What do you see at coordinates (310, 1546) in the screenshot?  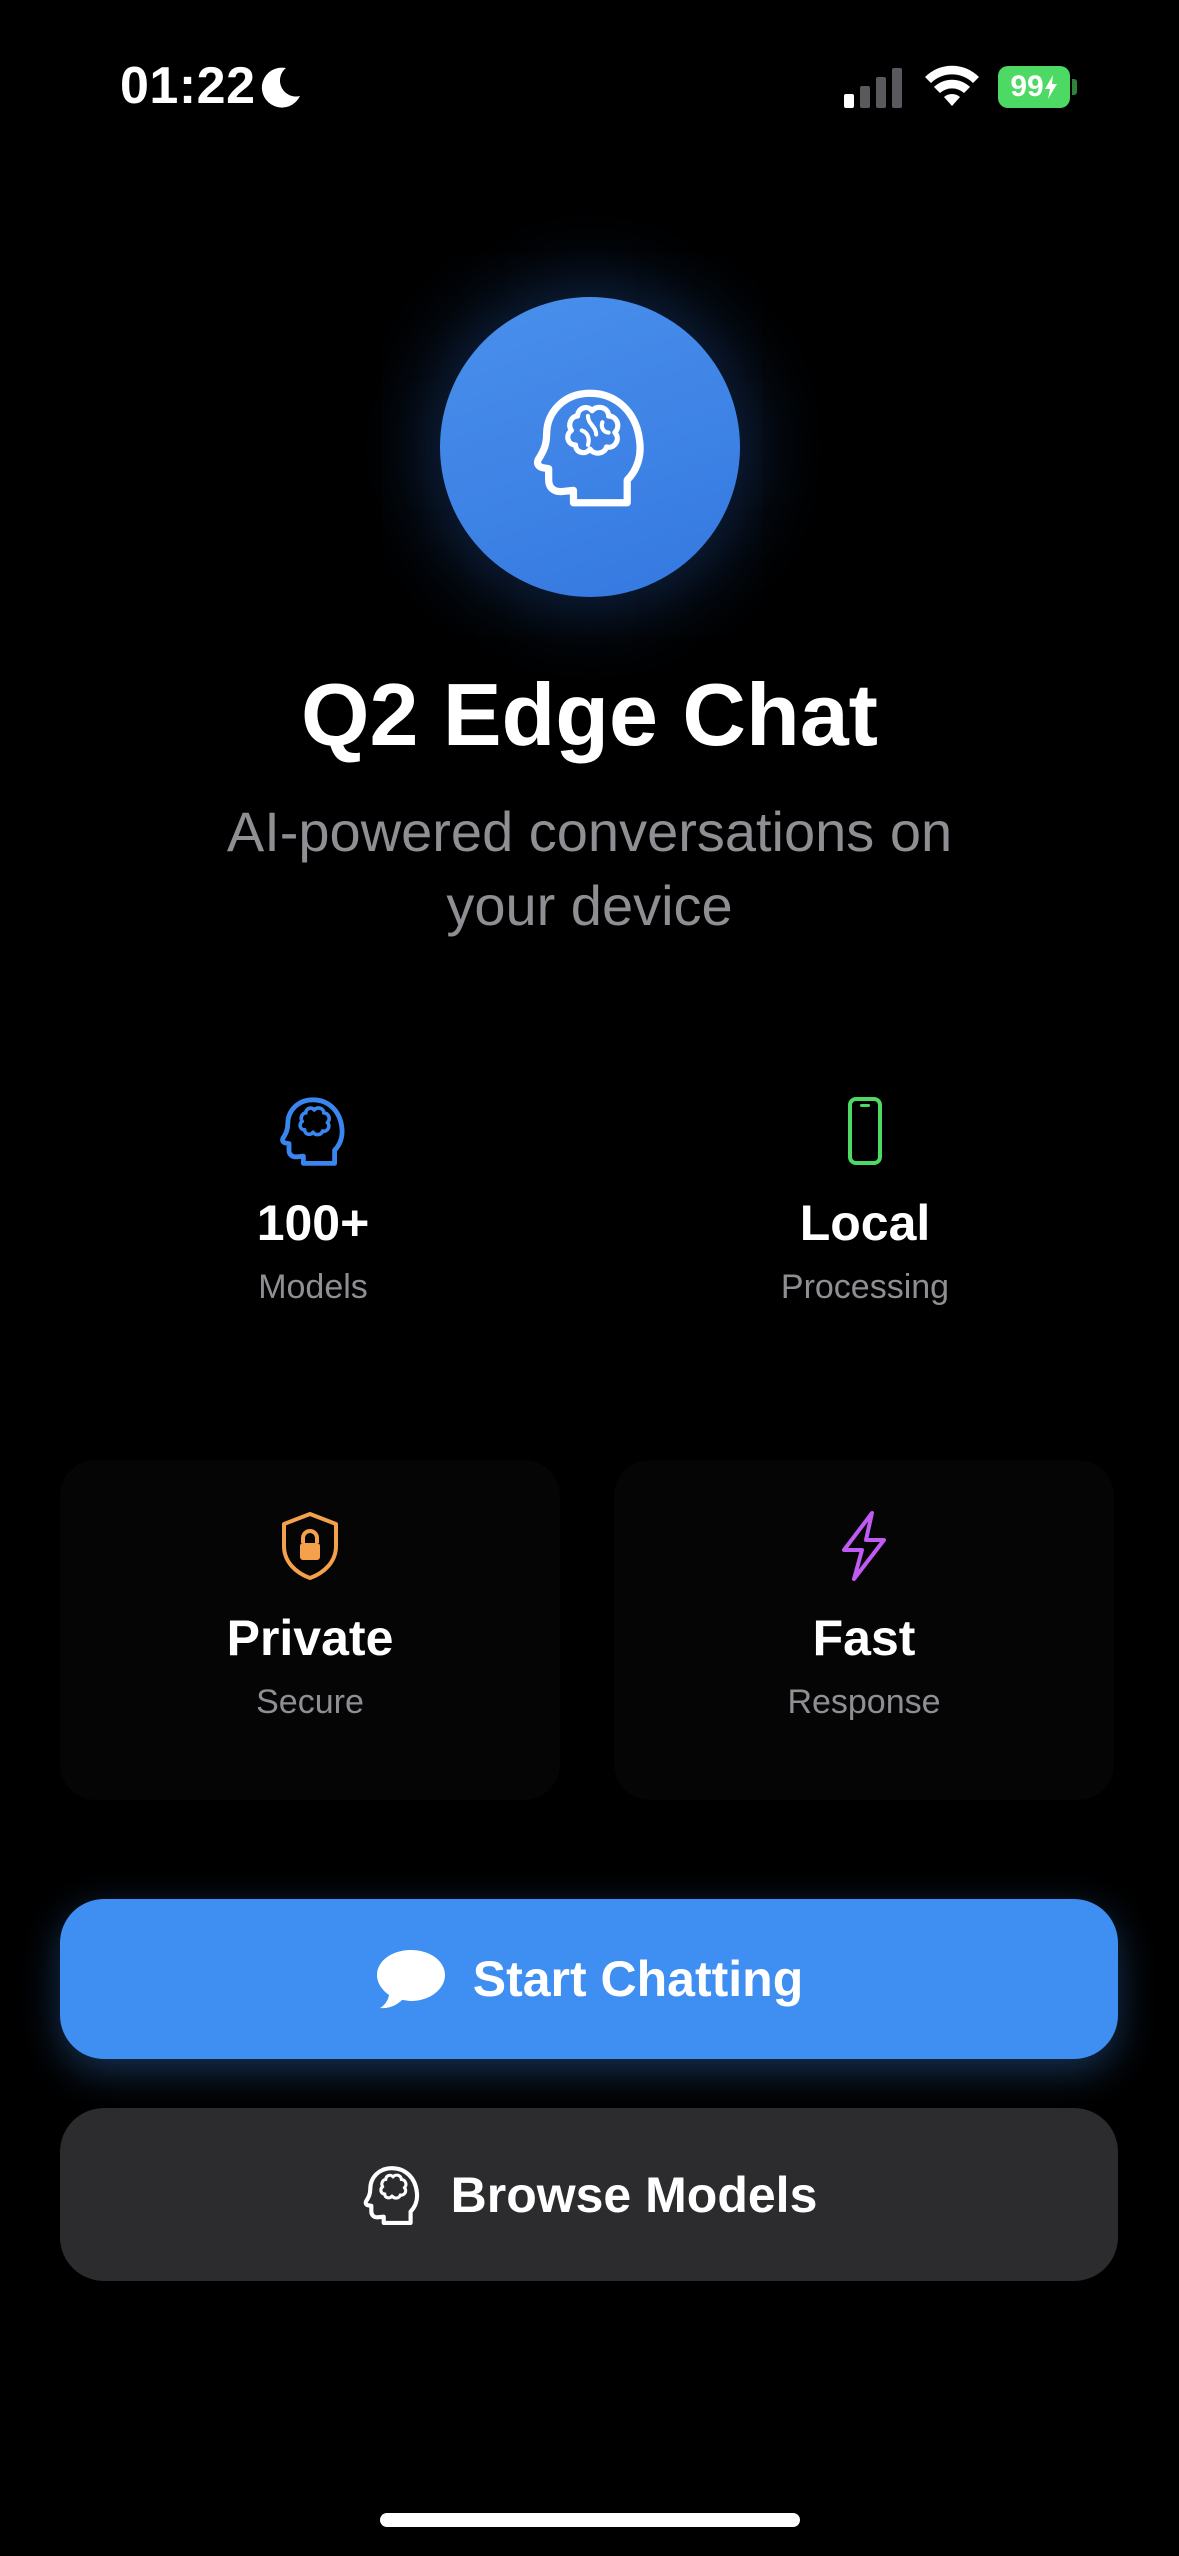 I see `shield-lock-icon` at bounding box center [310, 1546].